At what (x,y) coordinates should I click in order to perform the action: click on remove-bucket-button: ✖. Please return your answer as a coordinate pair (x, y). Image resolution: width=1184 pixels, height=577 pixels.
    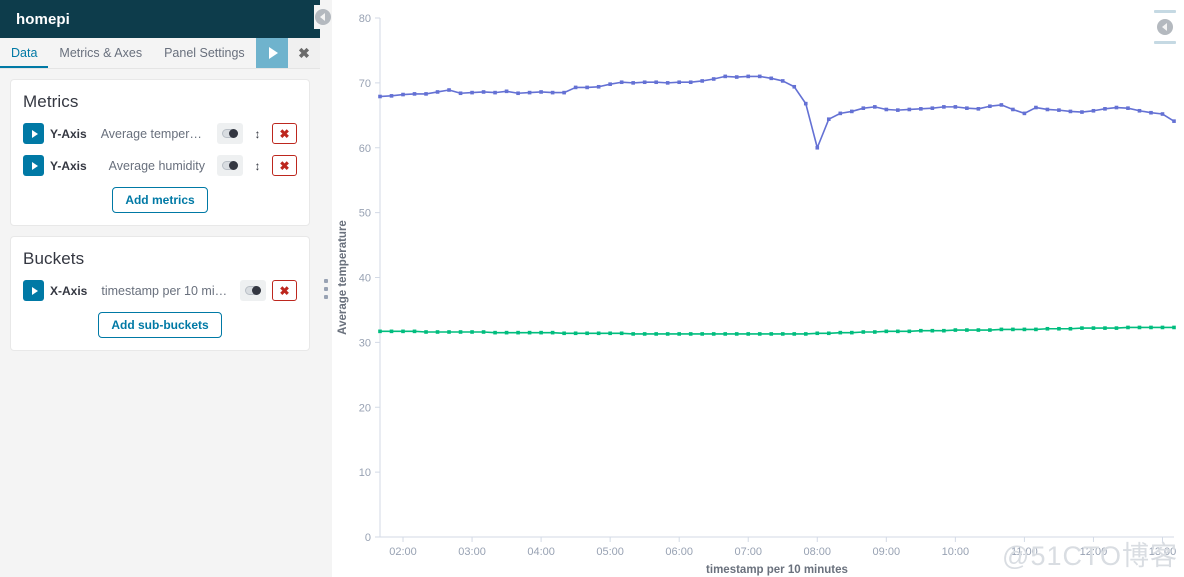
    Looking at the image, I should click on (284, 290).